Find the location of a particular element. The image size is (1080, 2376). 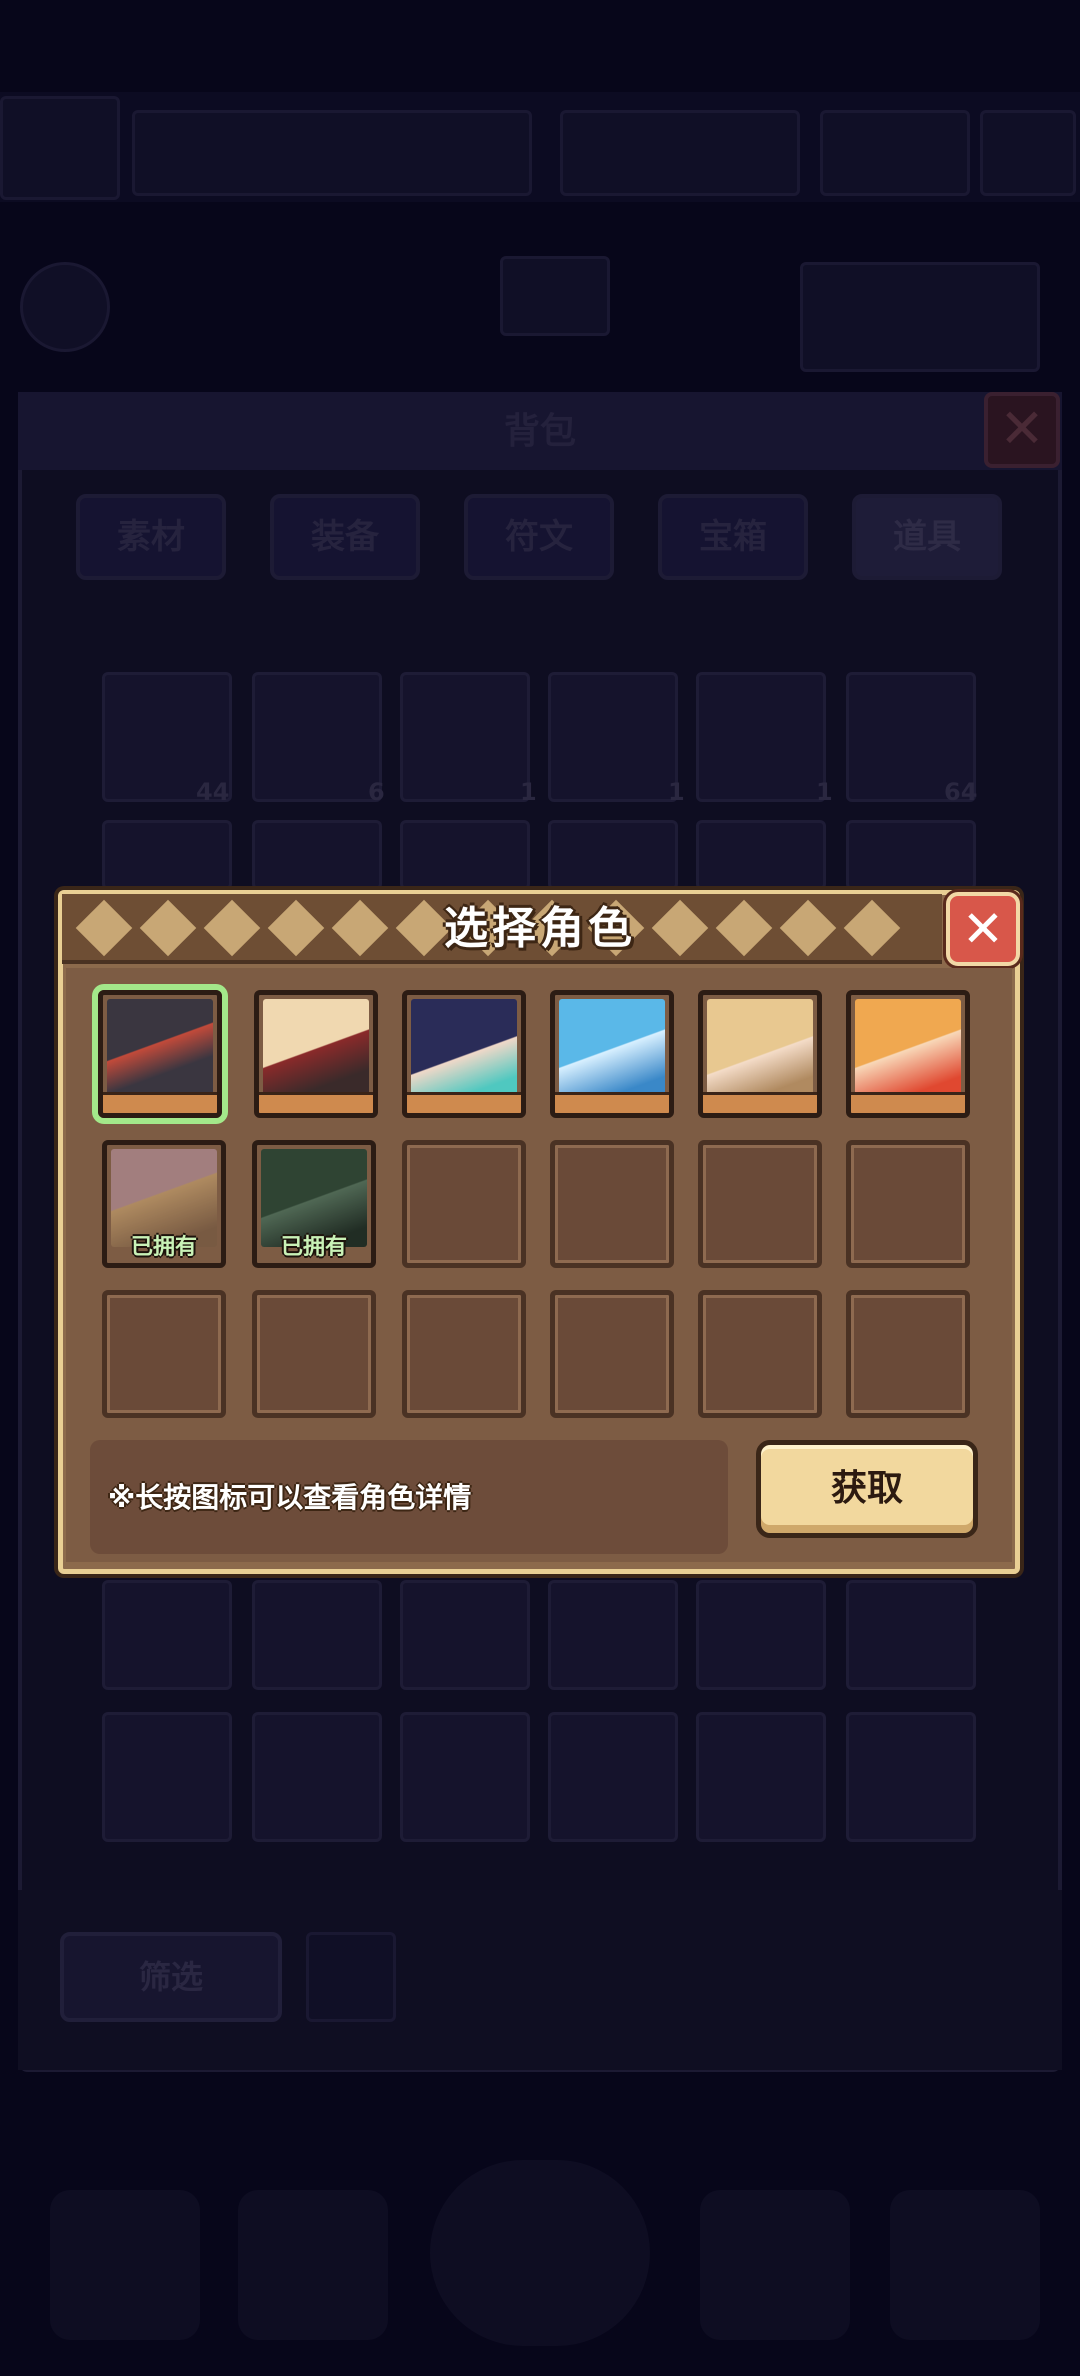

character-slot-7: 已拥有 is located at coordinates (164, 1204).